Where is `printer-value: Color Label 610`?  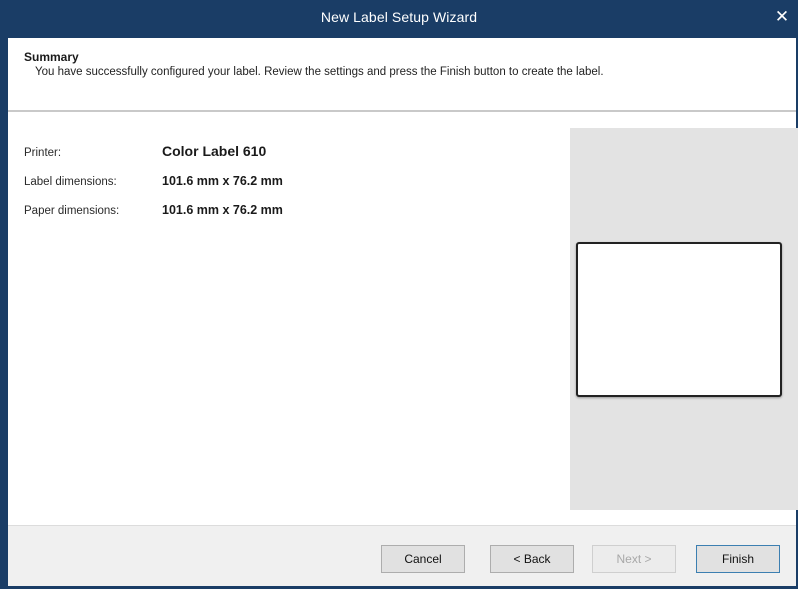 printer-value: Color Label 610 is located at coordinates (214, 151).